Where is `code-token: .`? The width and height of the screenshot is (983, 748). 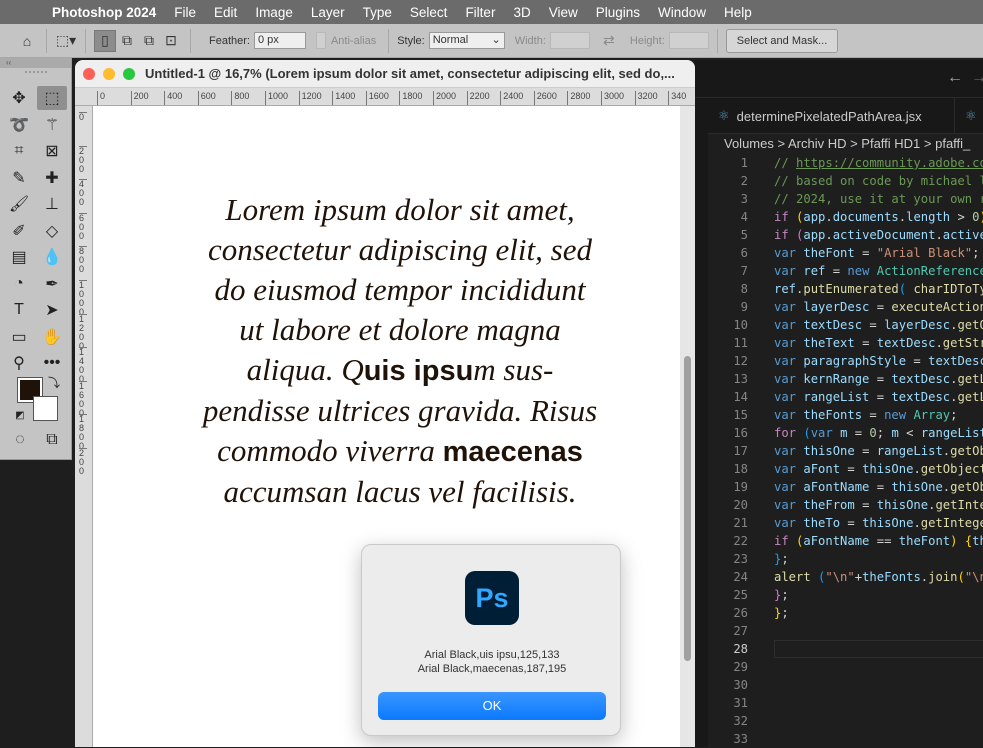
code-token: . is located at coordinates (938, 235).